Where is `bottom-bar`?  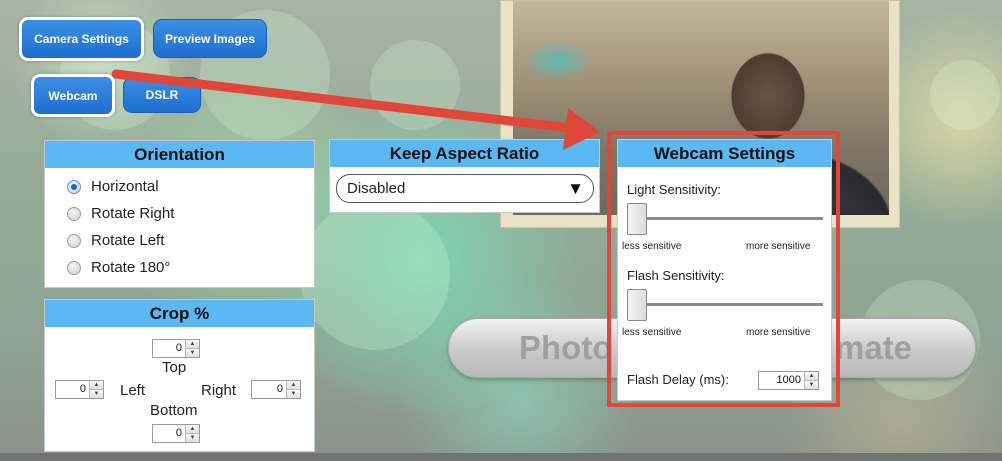
bottom-bar is located at coordinates (501, 457).